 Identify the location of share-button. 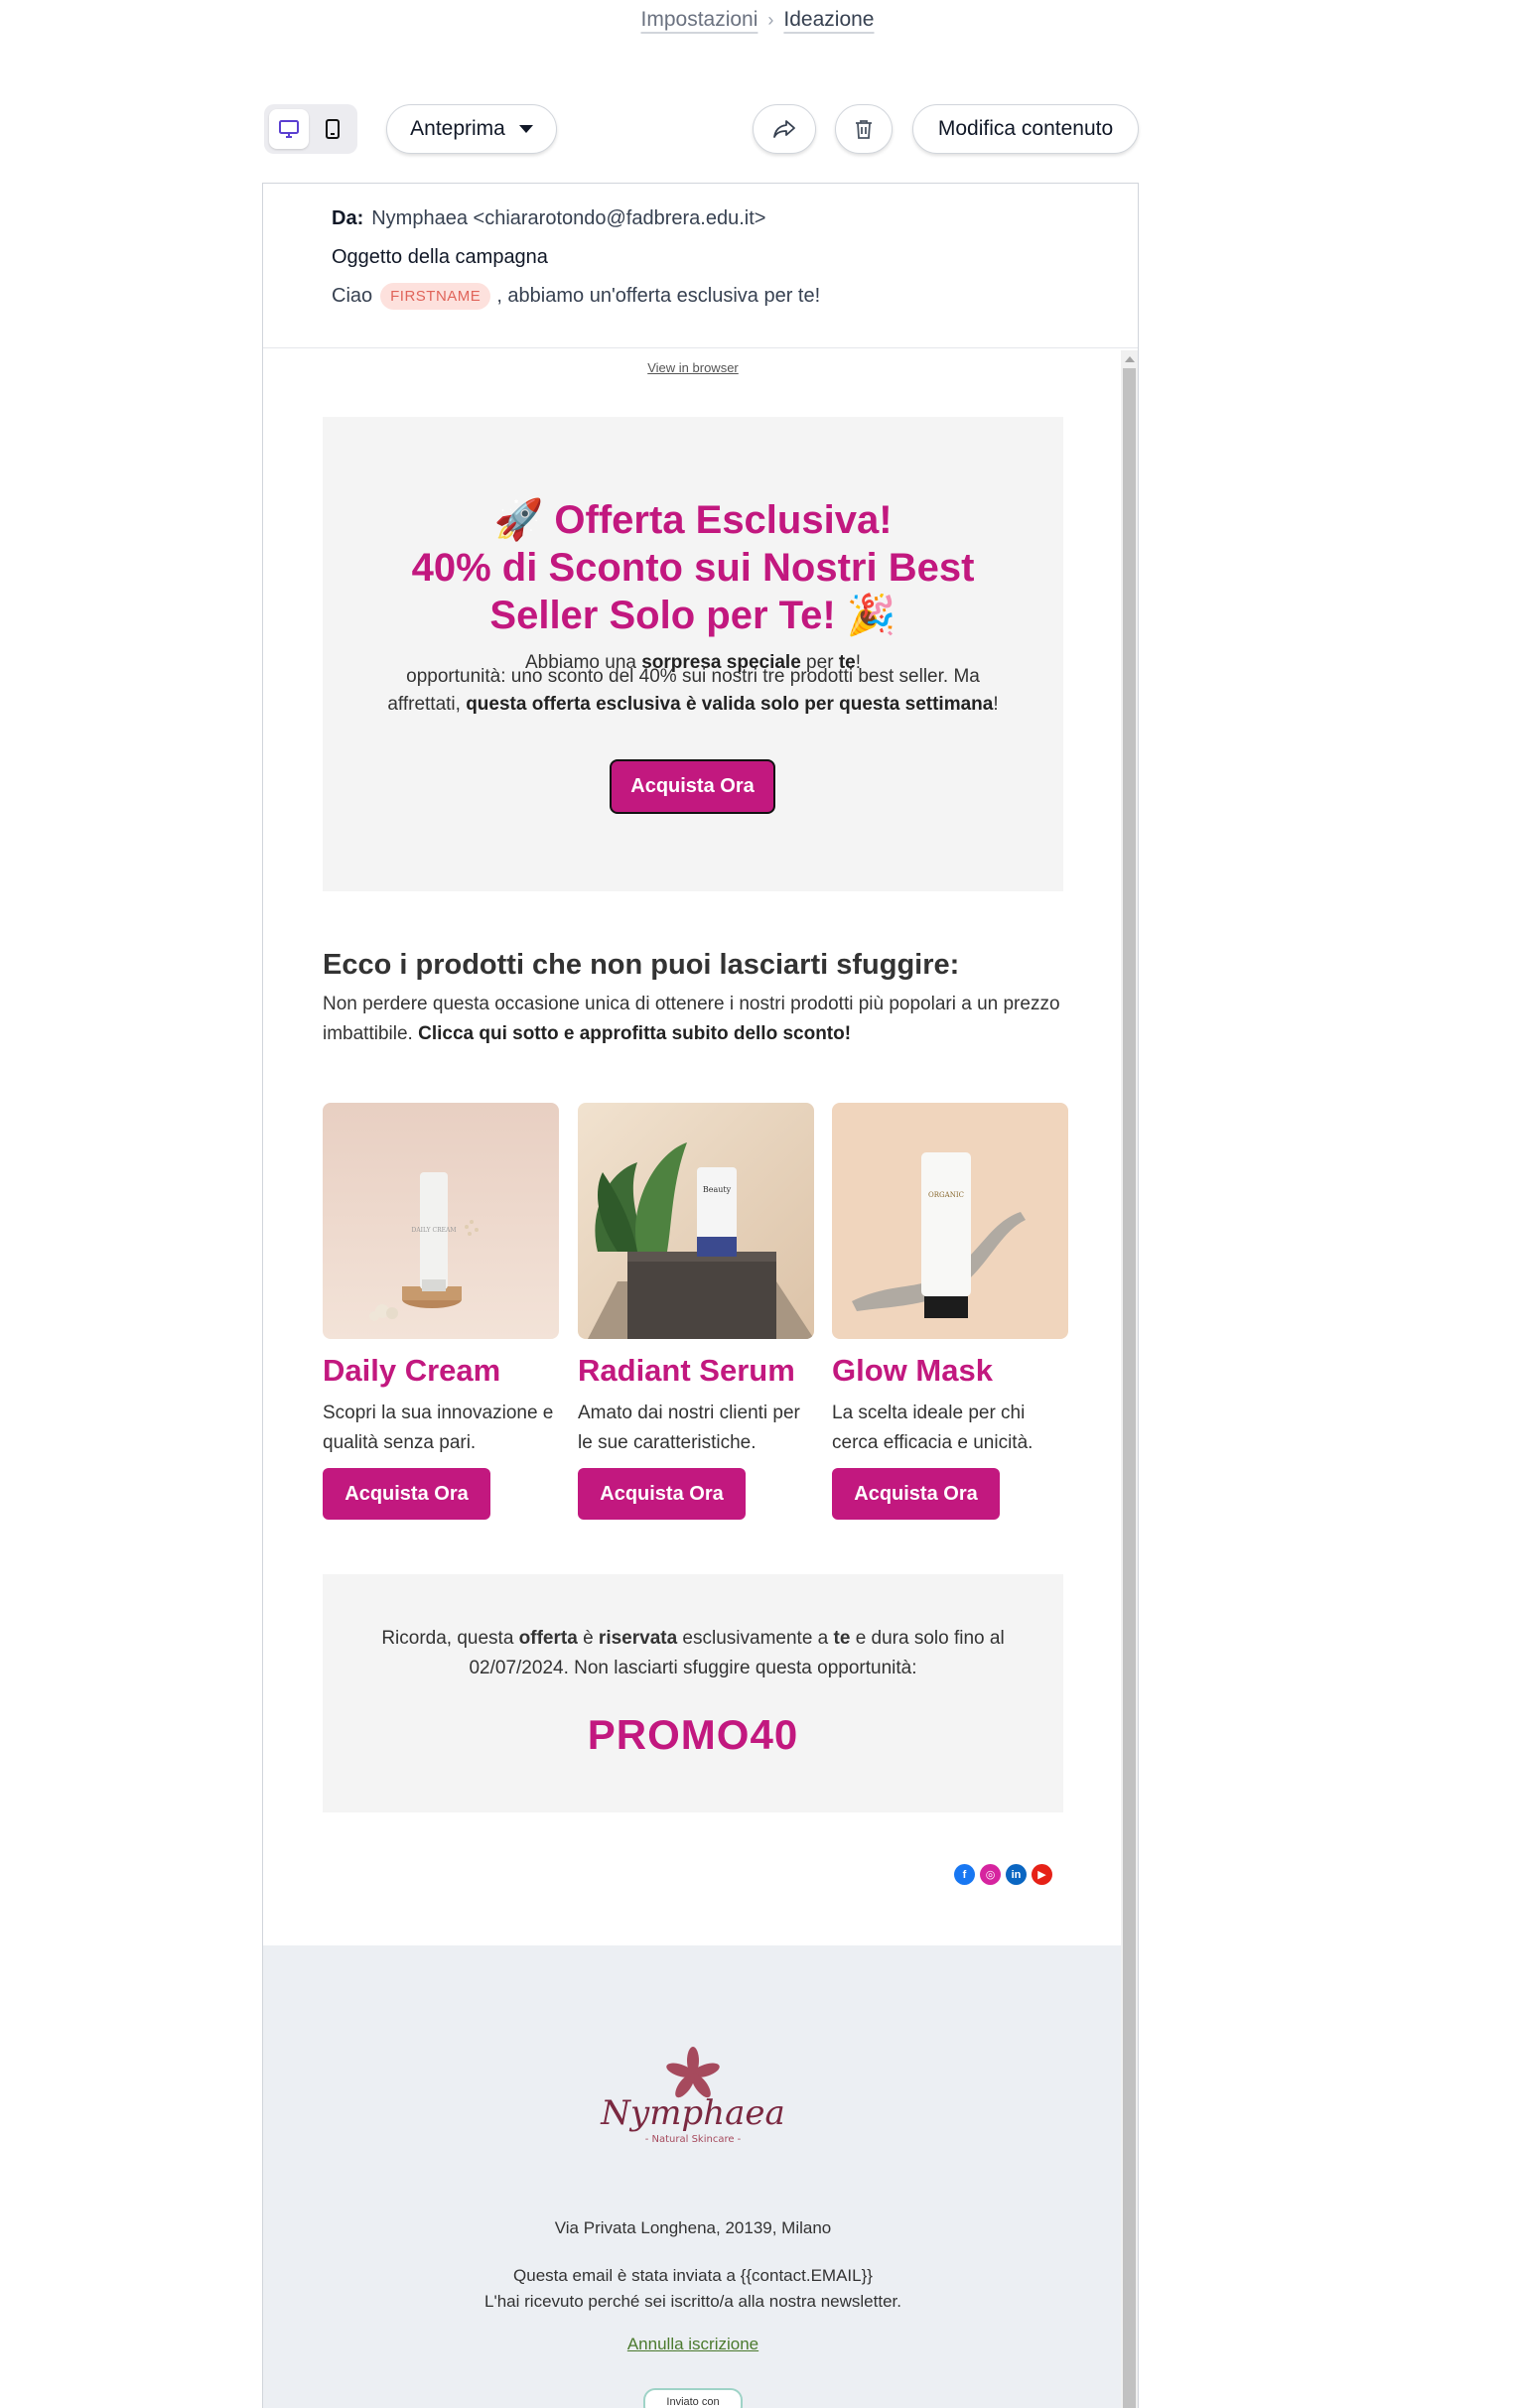
(784, 129).